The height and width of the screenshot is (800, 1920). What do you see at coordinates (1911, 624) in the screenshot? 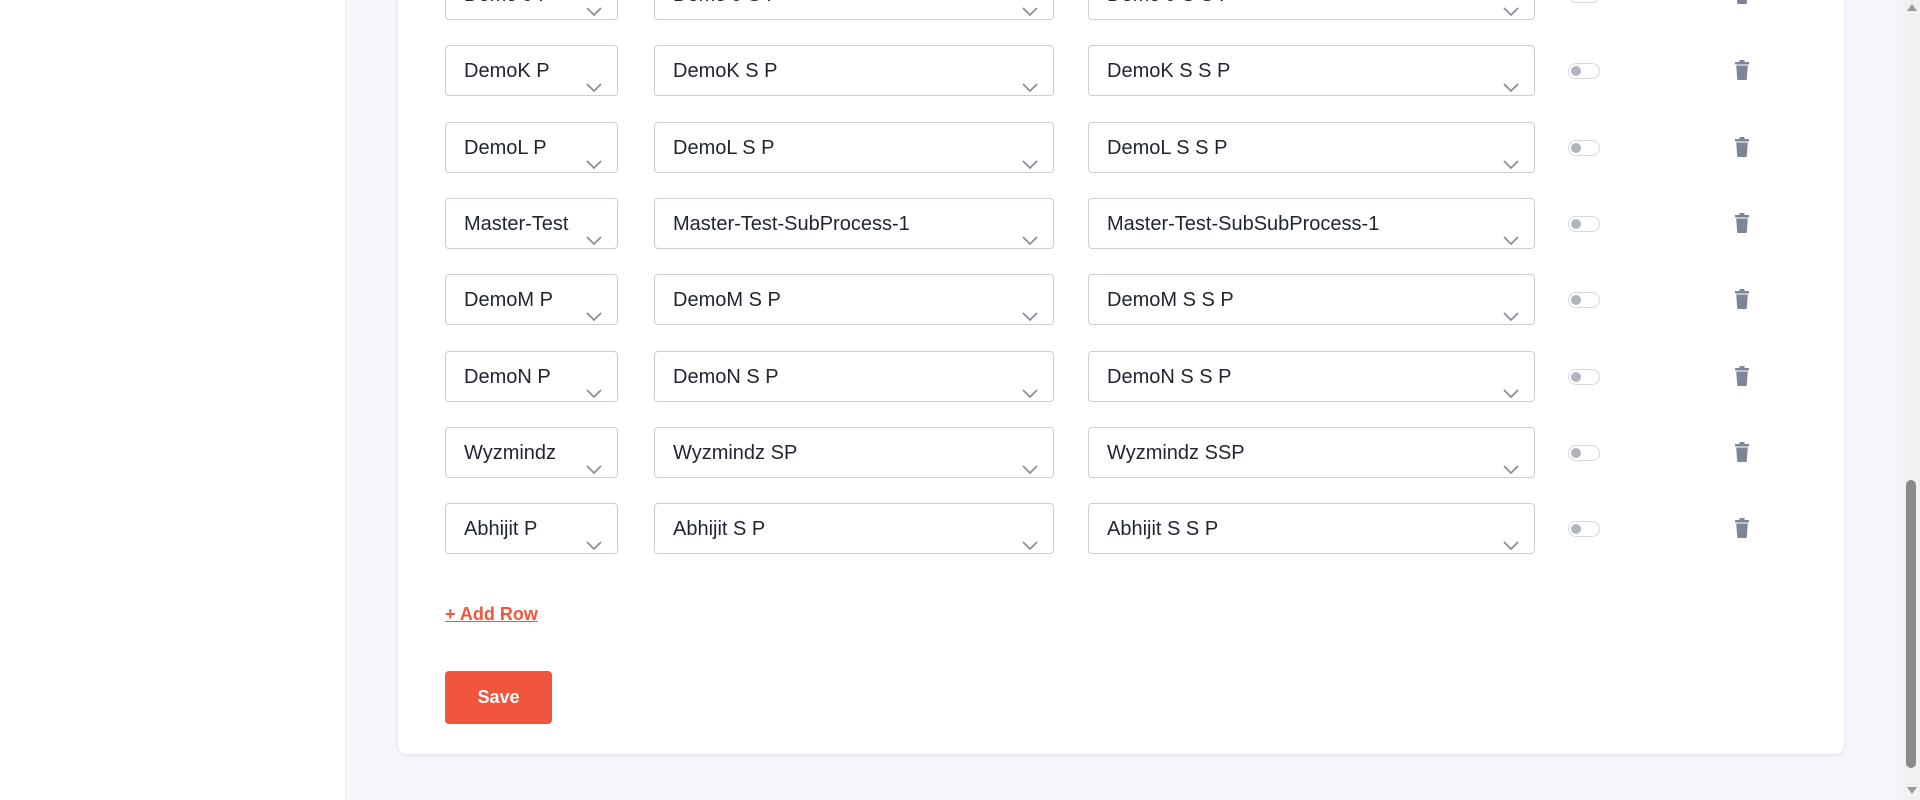
I see `scrollbar-thumb` at bounding box center [1911, 624].